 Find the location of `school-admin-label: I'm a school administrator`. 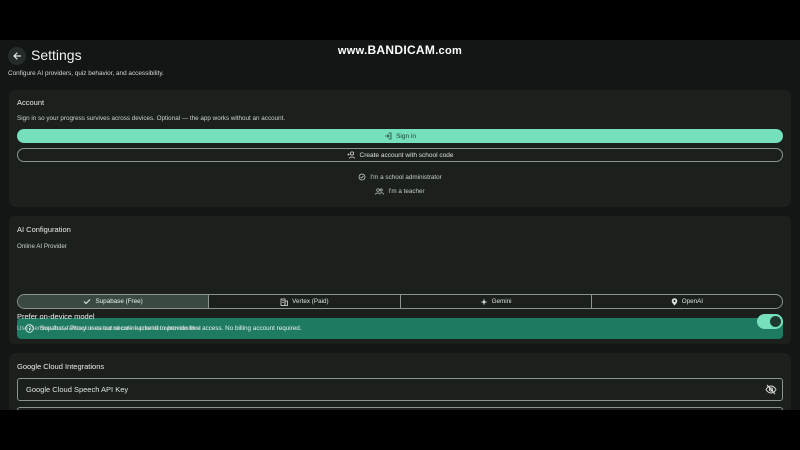

school-admin-label: I'm a school administrator is located at coordinates (406, 177).